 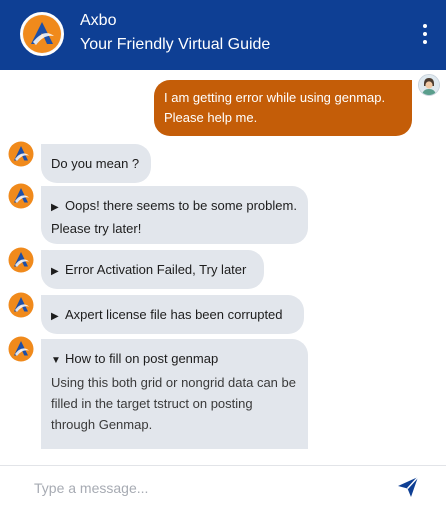 I want to click on bot-message-text: Do you mean ?, so click(x=95, y=163).